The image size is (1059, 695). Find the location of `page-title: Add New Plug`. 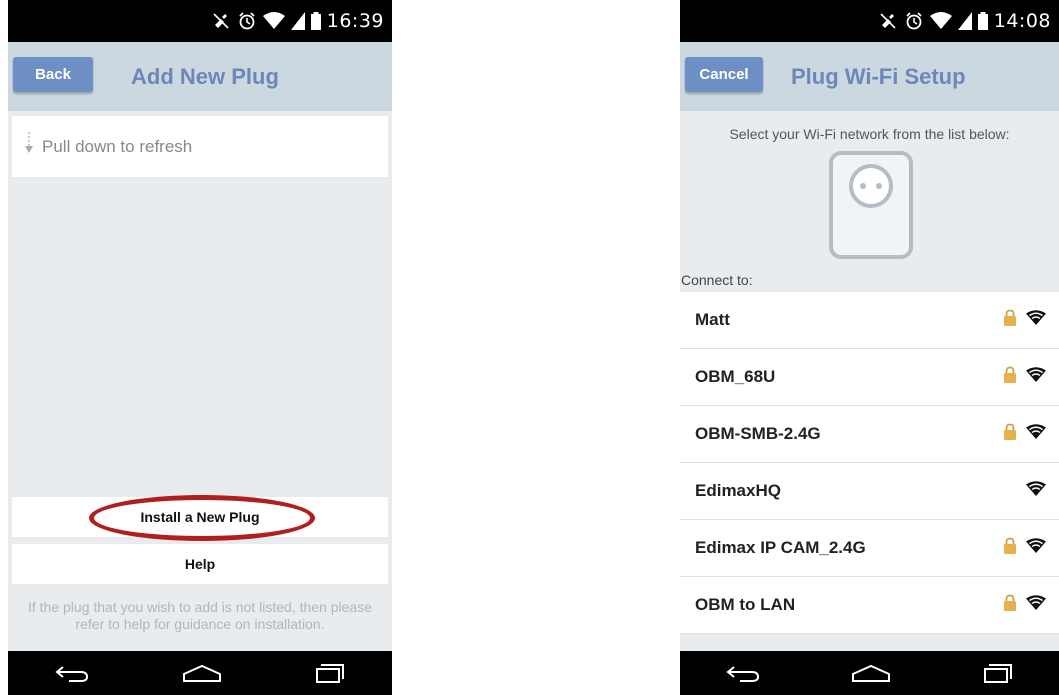

page-title: Add New Plug is located at coordinates (205, 76).